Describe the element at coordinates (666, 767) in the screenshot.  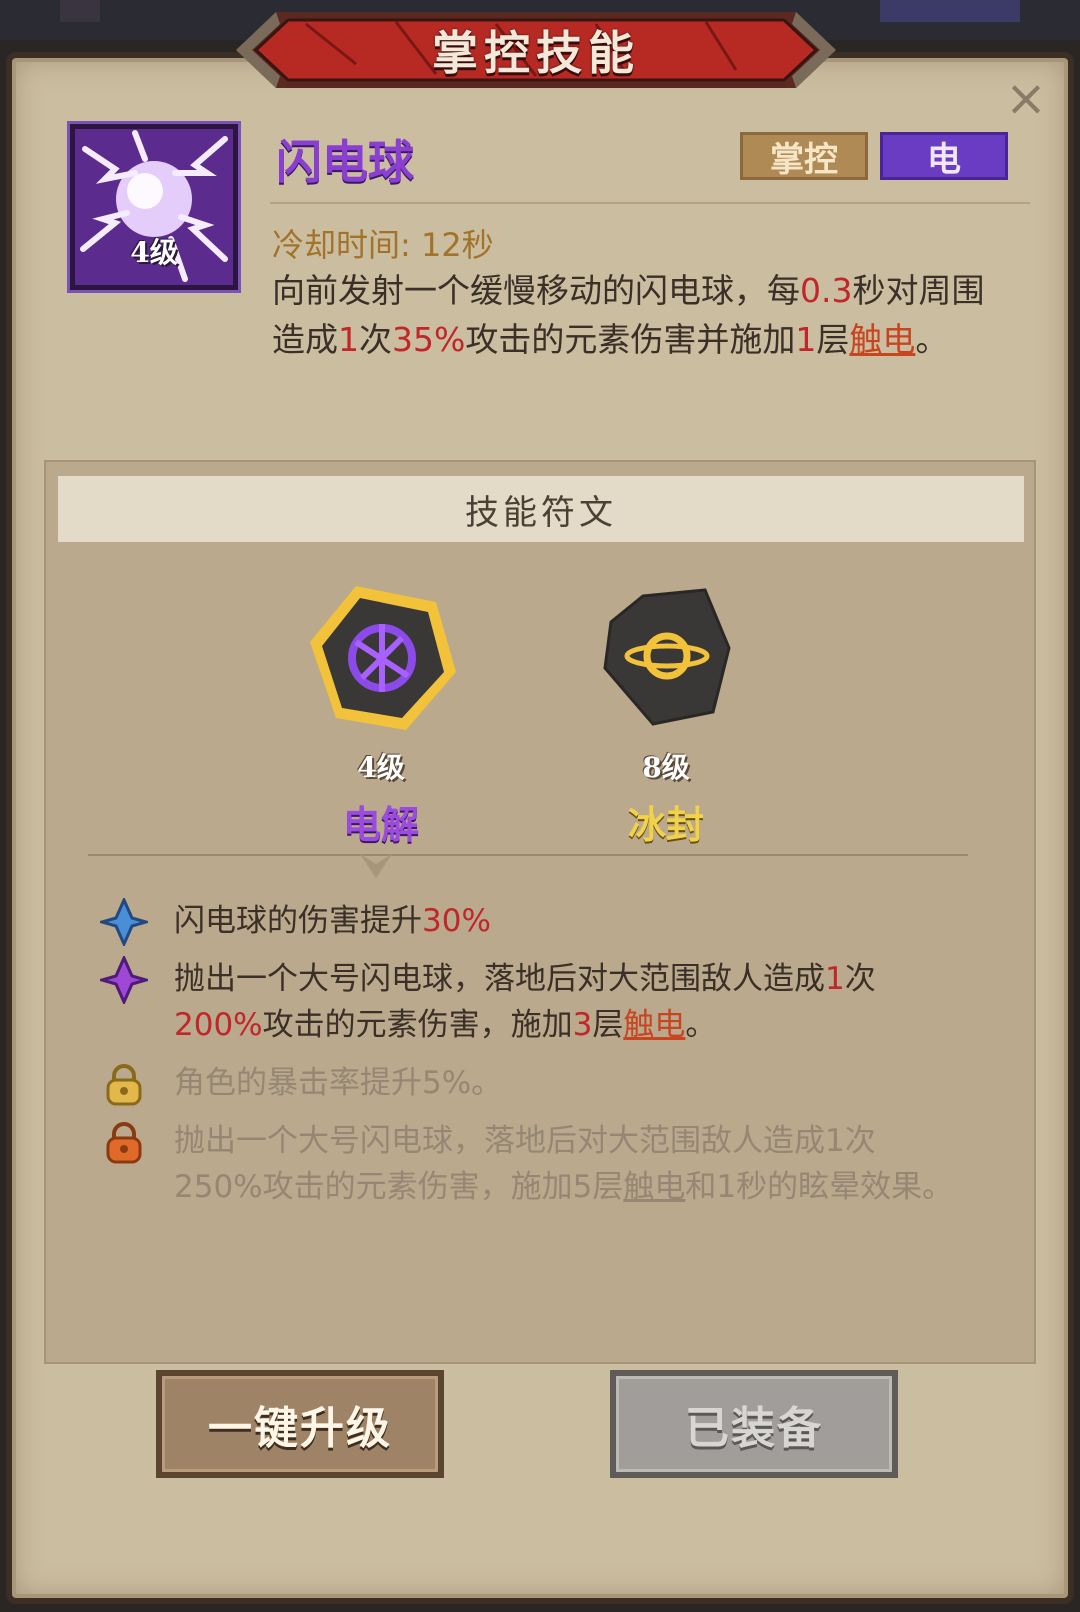
I see `rune-level: 8级` at that location.